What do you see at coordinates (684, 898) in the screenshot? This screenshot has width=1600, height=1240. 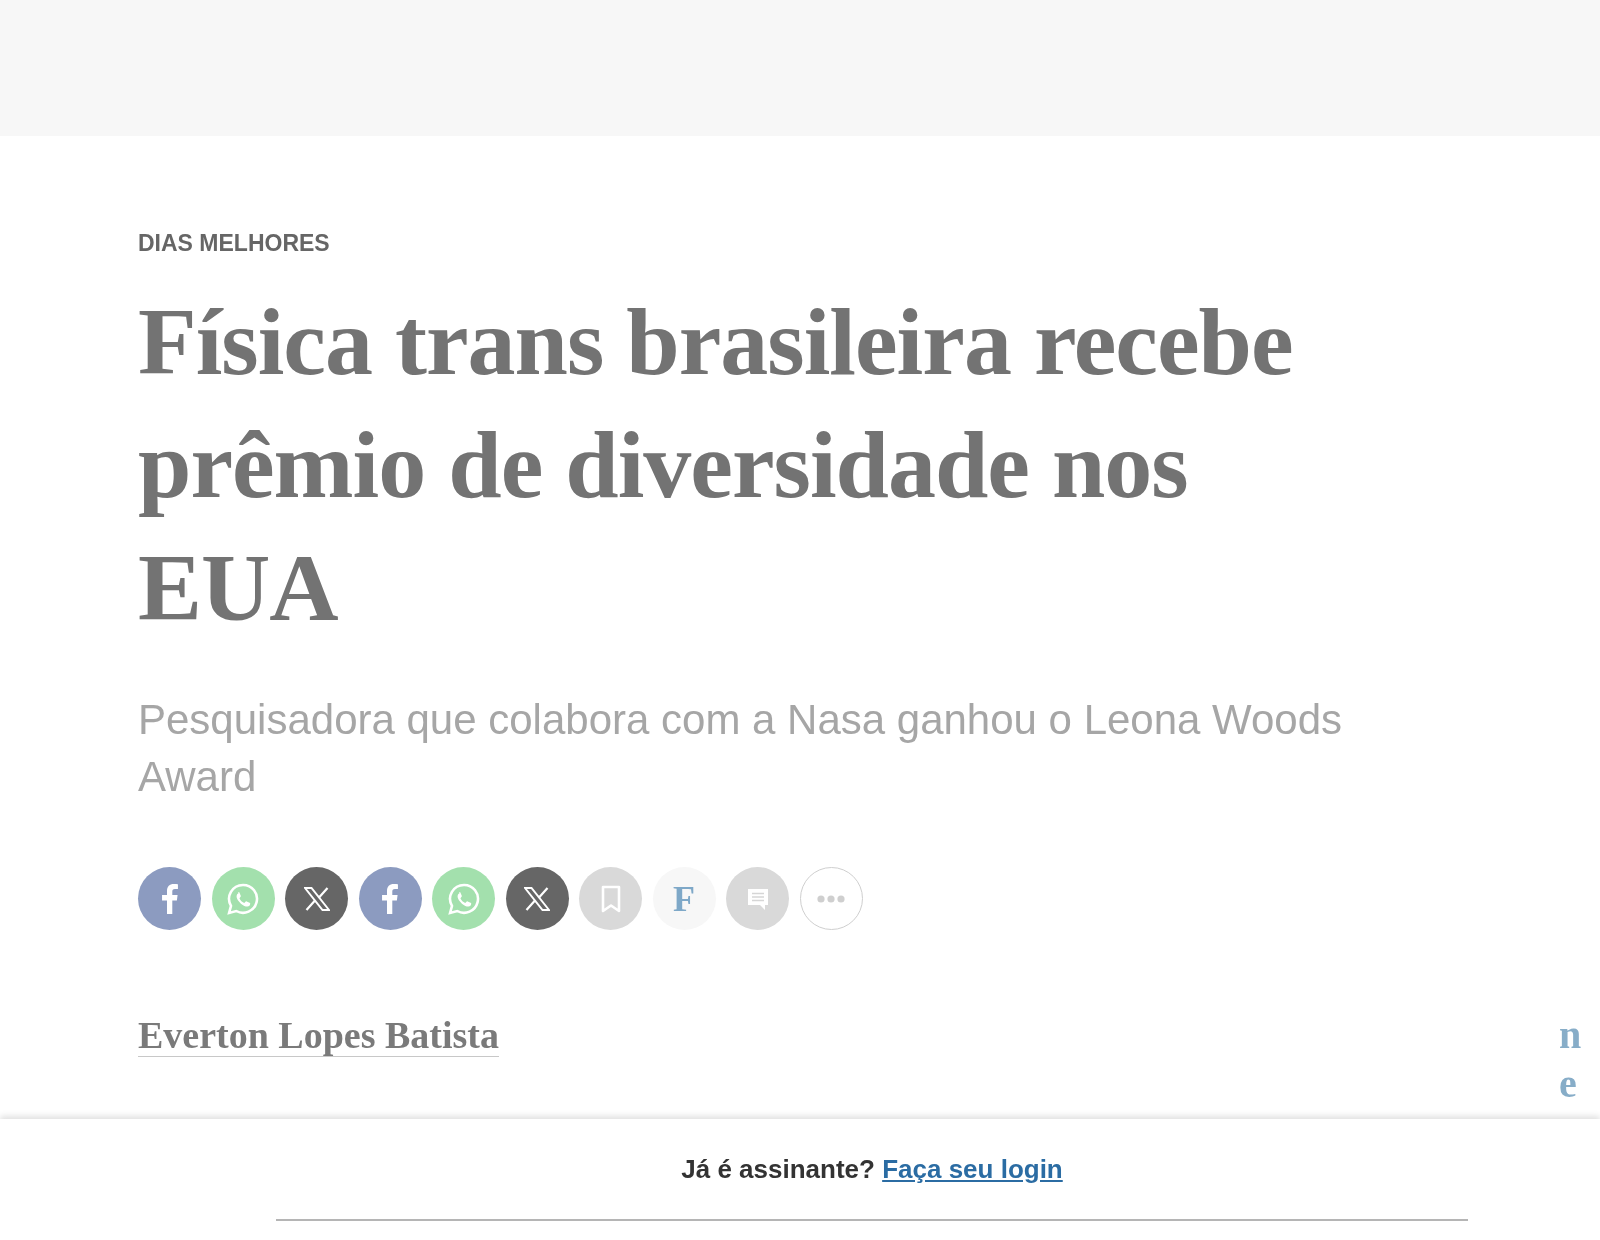 I see `logo-button: F` at bounding box center [684, 898].